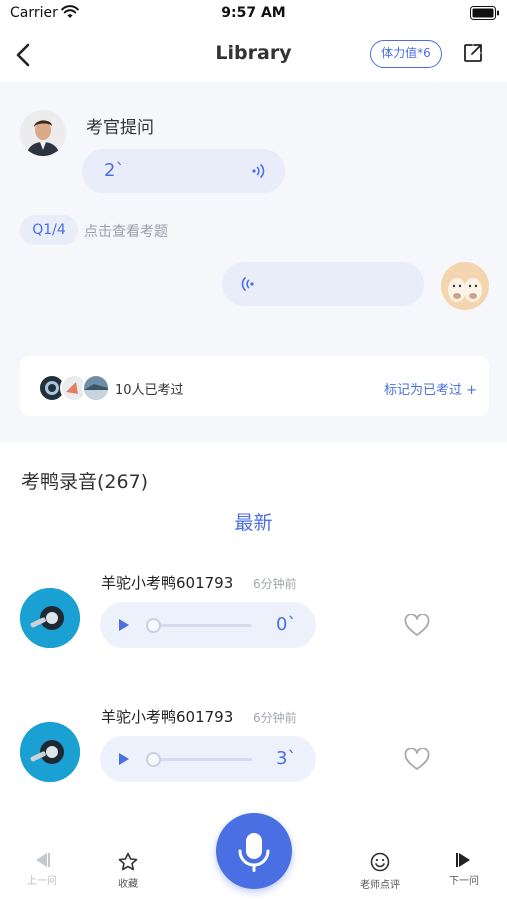  What do you see at coordinates (43, 133) in the screenshot?
I see `examiner-avatar` at bounding box center [43, 133].